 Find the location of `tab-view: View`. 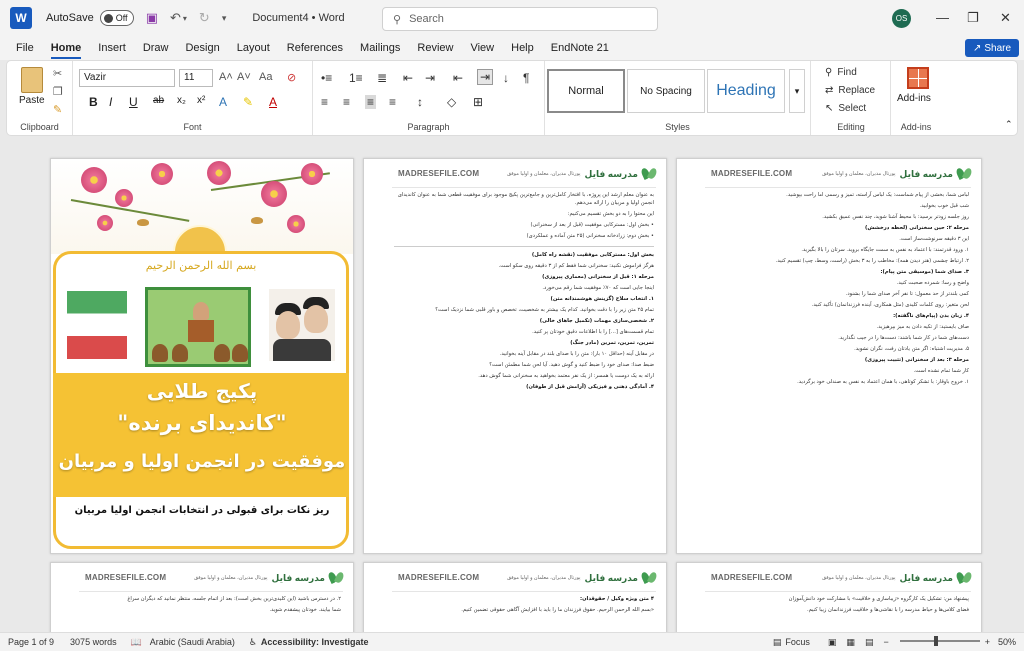

tab-view: View is located at coordinates (482, 48).